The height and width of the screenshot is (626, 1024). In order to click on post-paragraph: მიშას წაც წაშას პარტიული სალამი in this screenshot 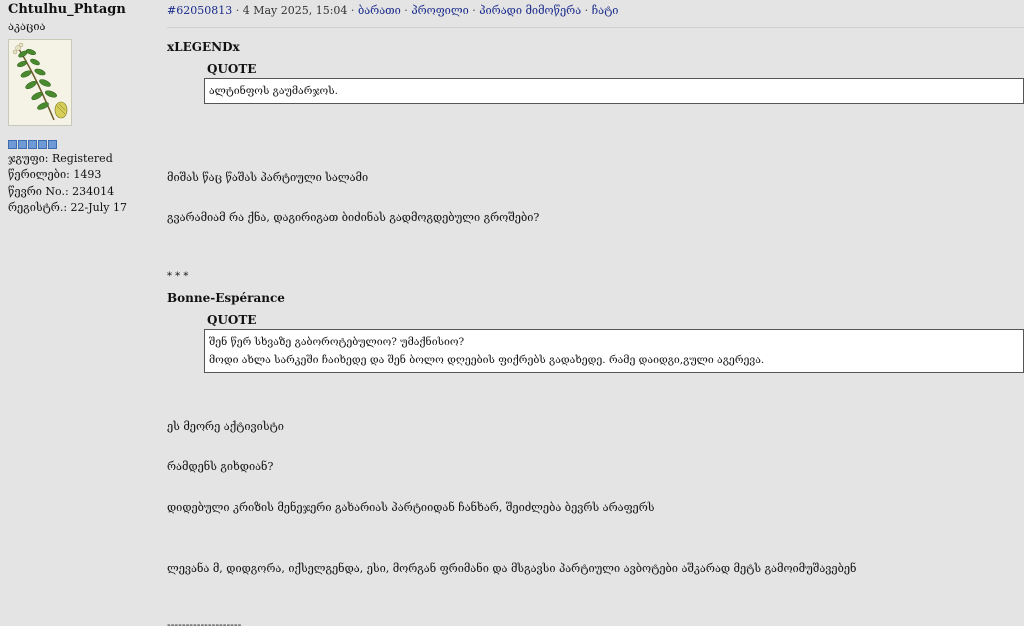, I will do `click(268, 177)`.